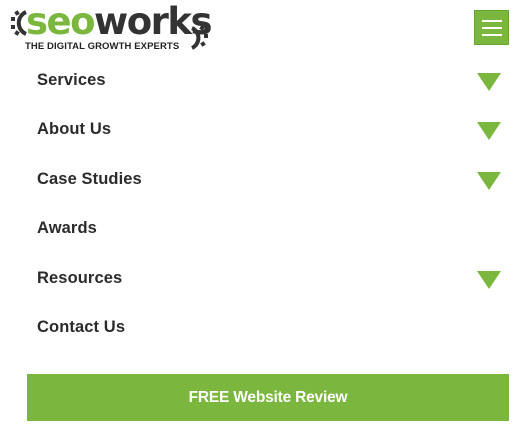  I want to click on free-website-review-button: FREE Website Review, so click(268, 397).